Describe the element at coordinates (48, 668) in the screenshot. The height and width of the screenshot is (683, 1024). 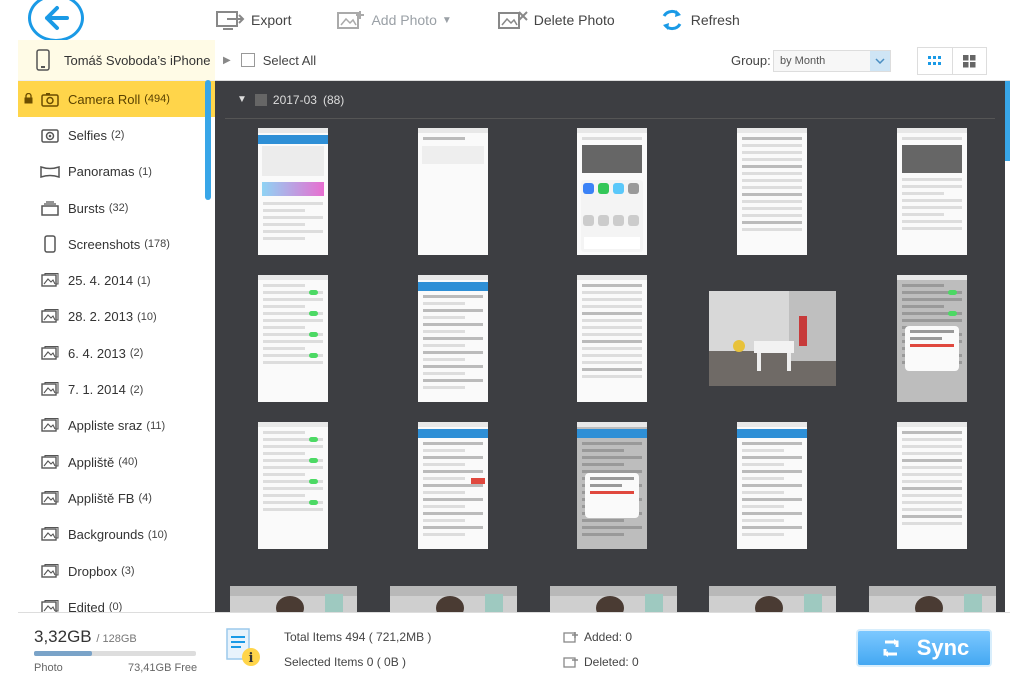
I see `storage-type: Photo` at that location.